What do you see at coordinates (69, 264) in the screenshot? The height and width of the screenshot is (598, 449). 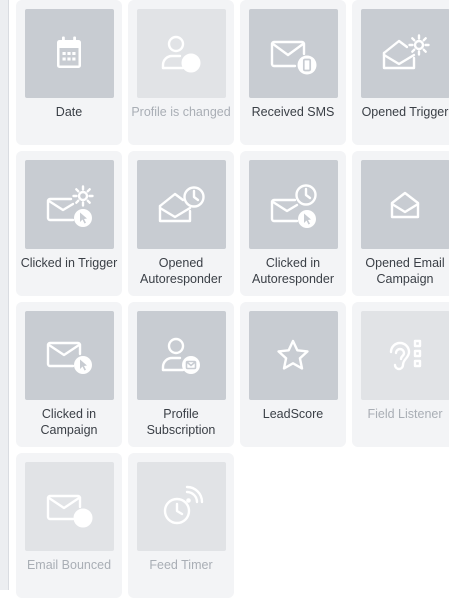 I see `tile-label: Clicked in Trigger` at bounding box center [69, 264].